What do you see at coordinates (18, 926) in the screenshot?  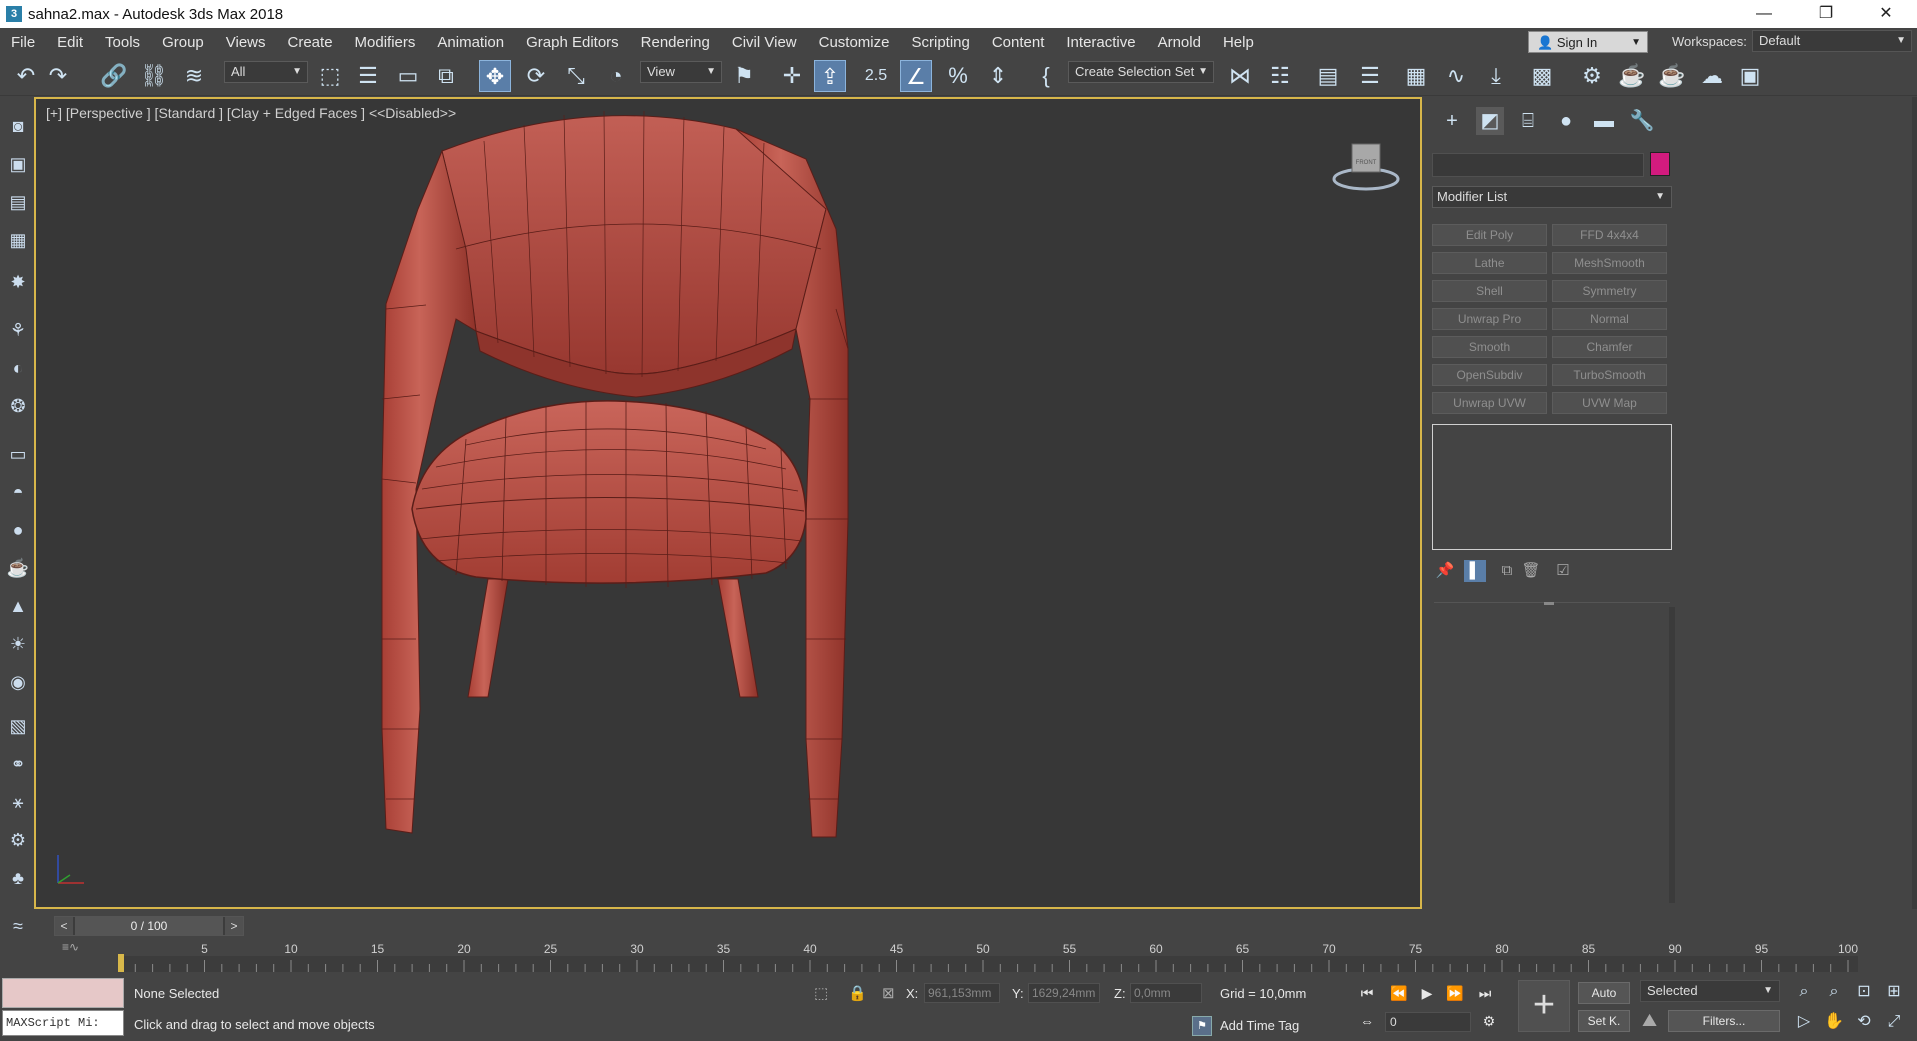 I see `hair-icon: ≈` at bounding box center [18, 926].